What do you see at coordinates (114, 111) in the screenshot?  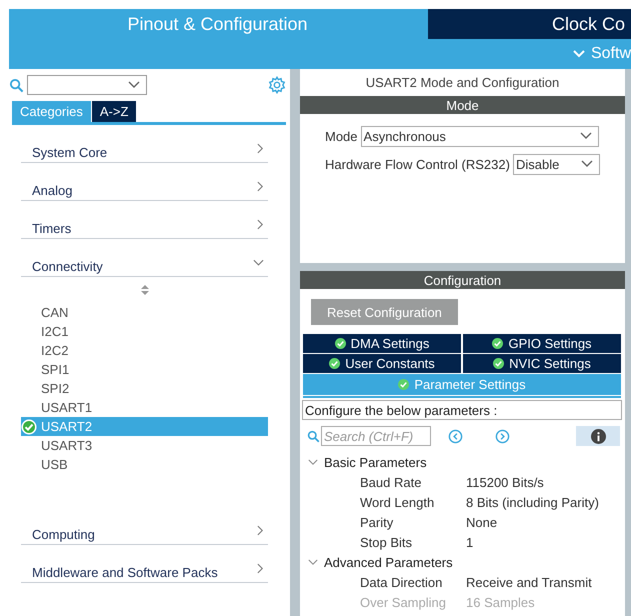 I see `view-tab: A->Z` at bounding box center [114, 111].